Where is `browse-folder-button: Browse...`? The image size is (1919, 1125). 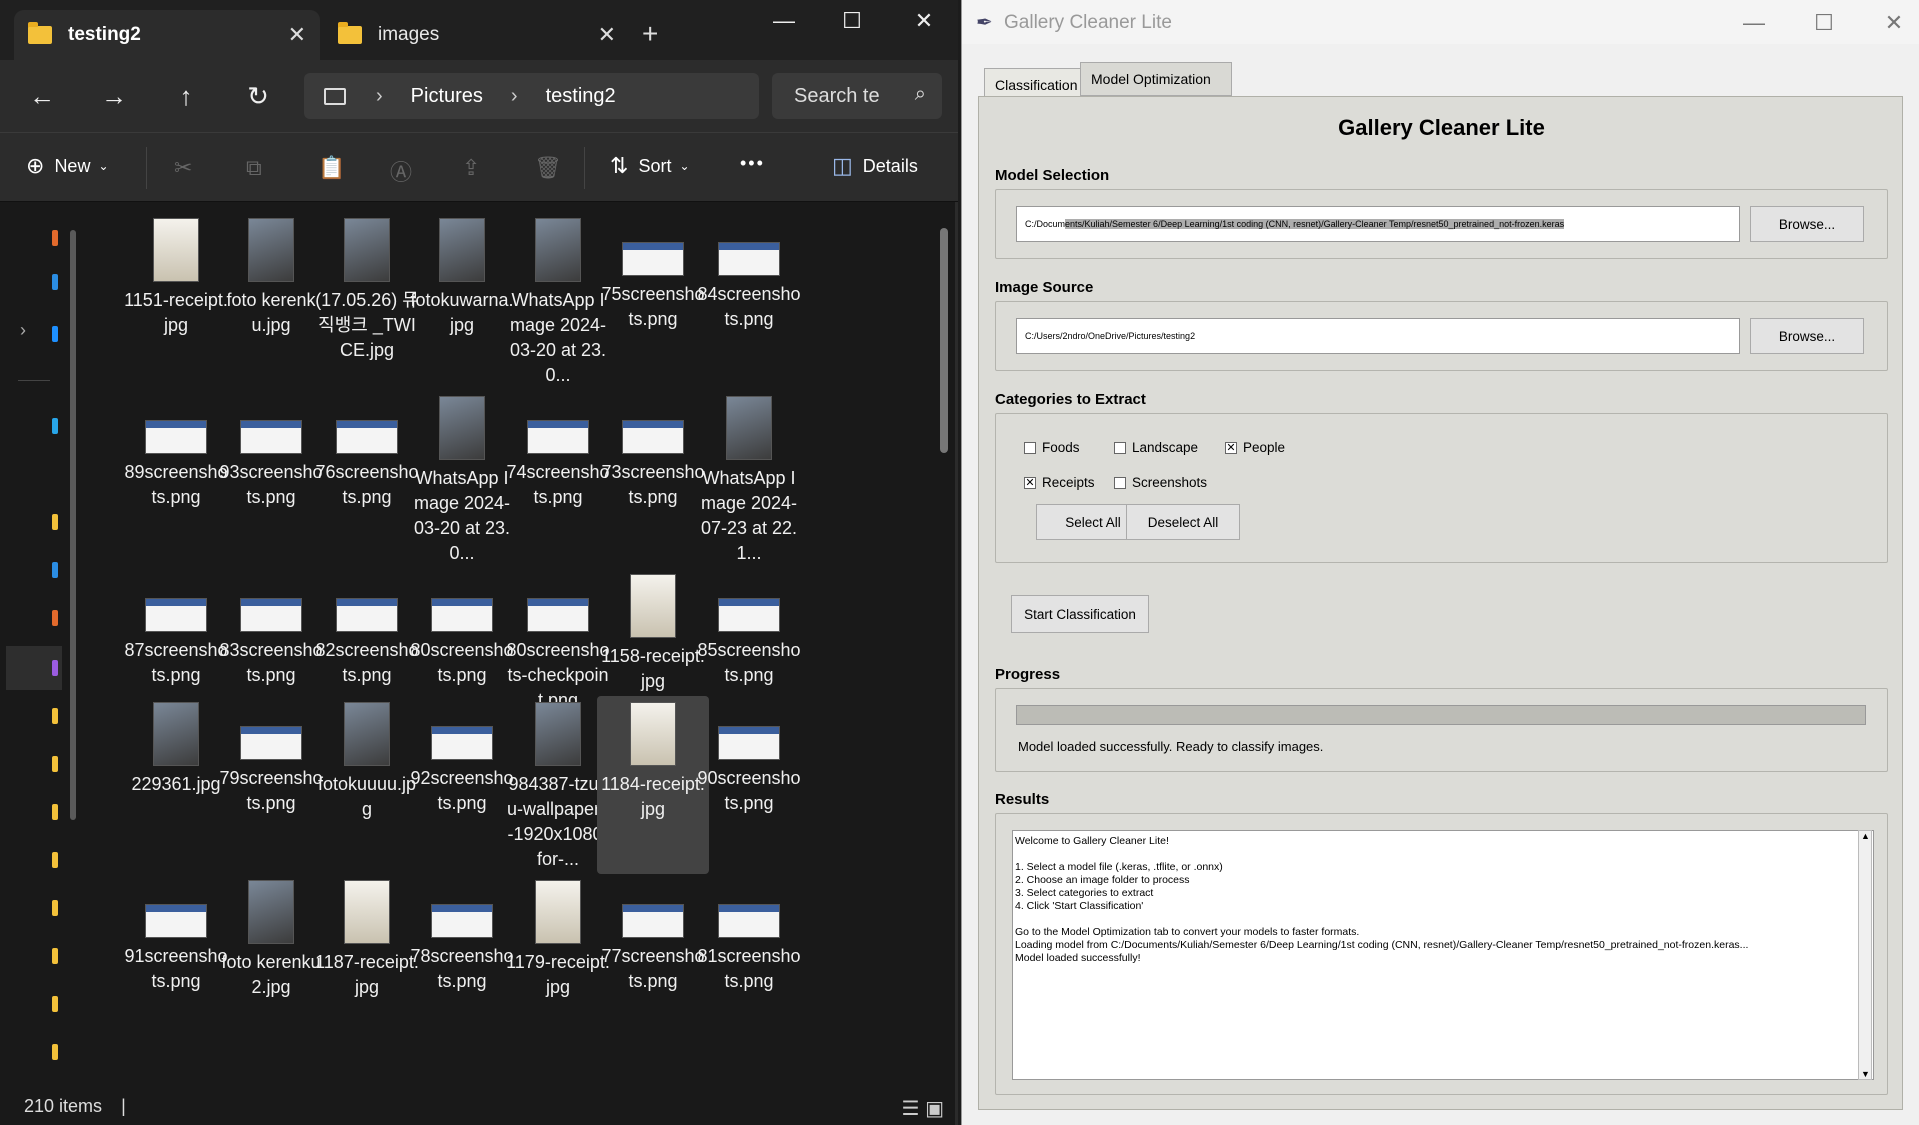 browse-folder-button: Browse... is located at coordinates (1807, 336).